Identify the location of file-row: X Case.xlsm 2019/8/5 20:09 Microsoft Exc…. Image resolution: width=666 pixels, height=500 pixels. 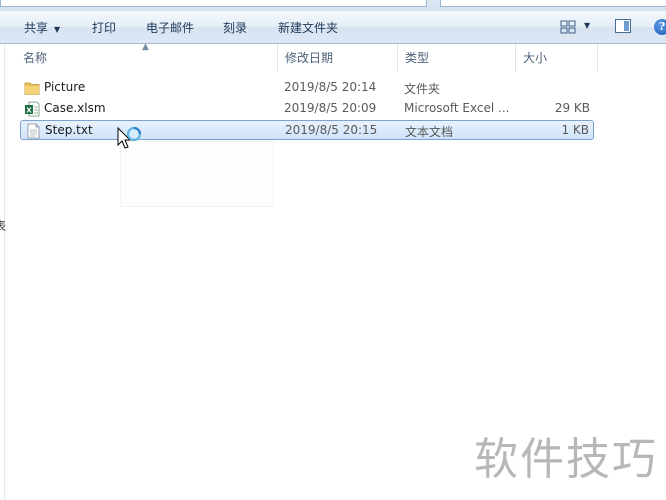
(307, 109).